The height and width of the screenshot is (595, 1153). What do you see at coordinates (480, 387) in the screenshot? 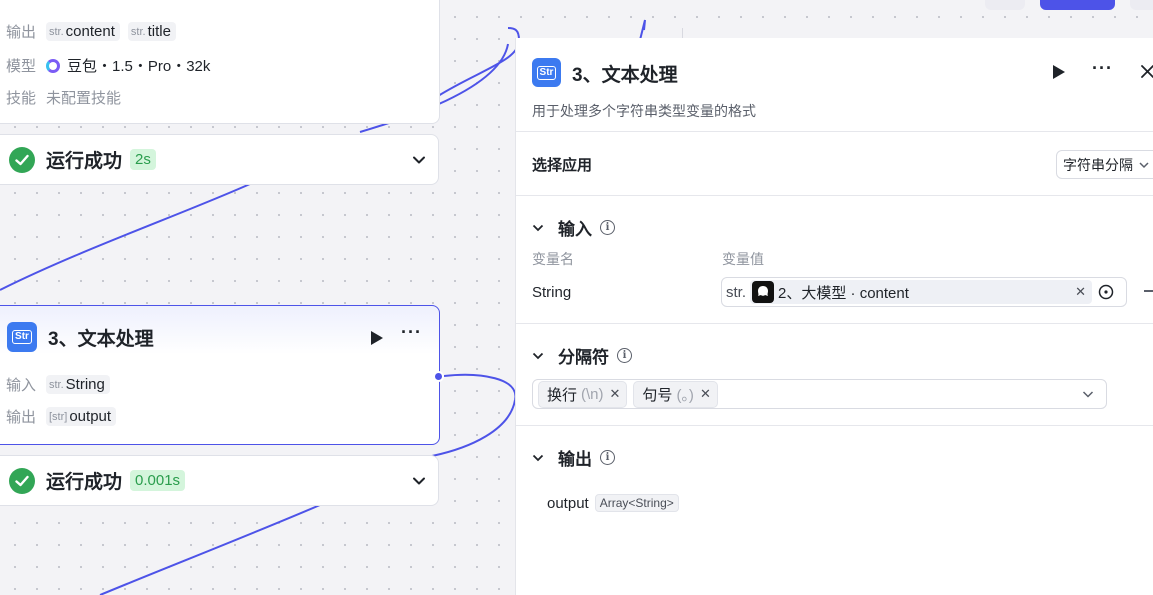
I see `edge-text-out` at bounding box center [480, 387].